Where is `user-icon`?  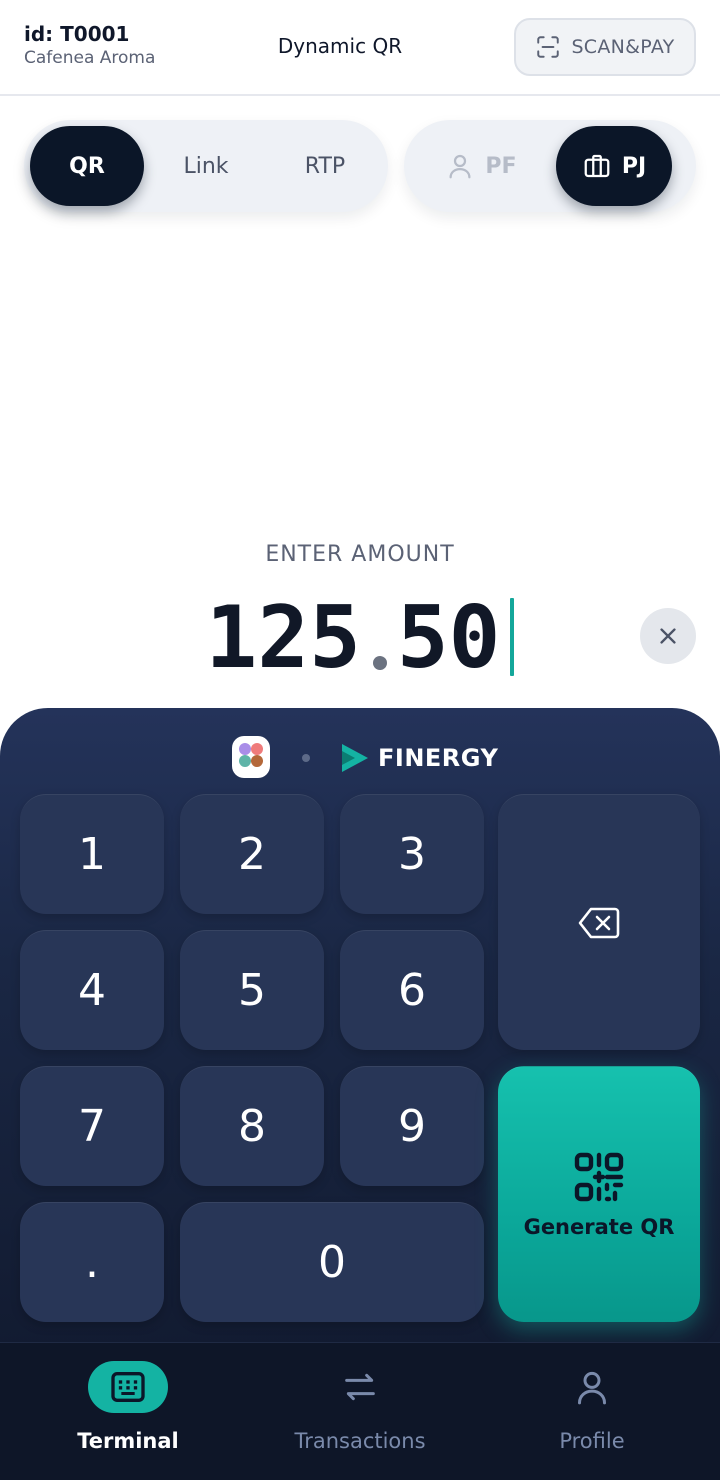 user-icon is located at coordinates (592, 1388).